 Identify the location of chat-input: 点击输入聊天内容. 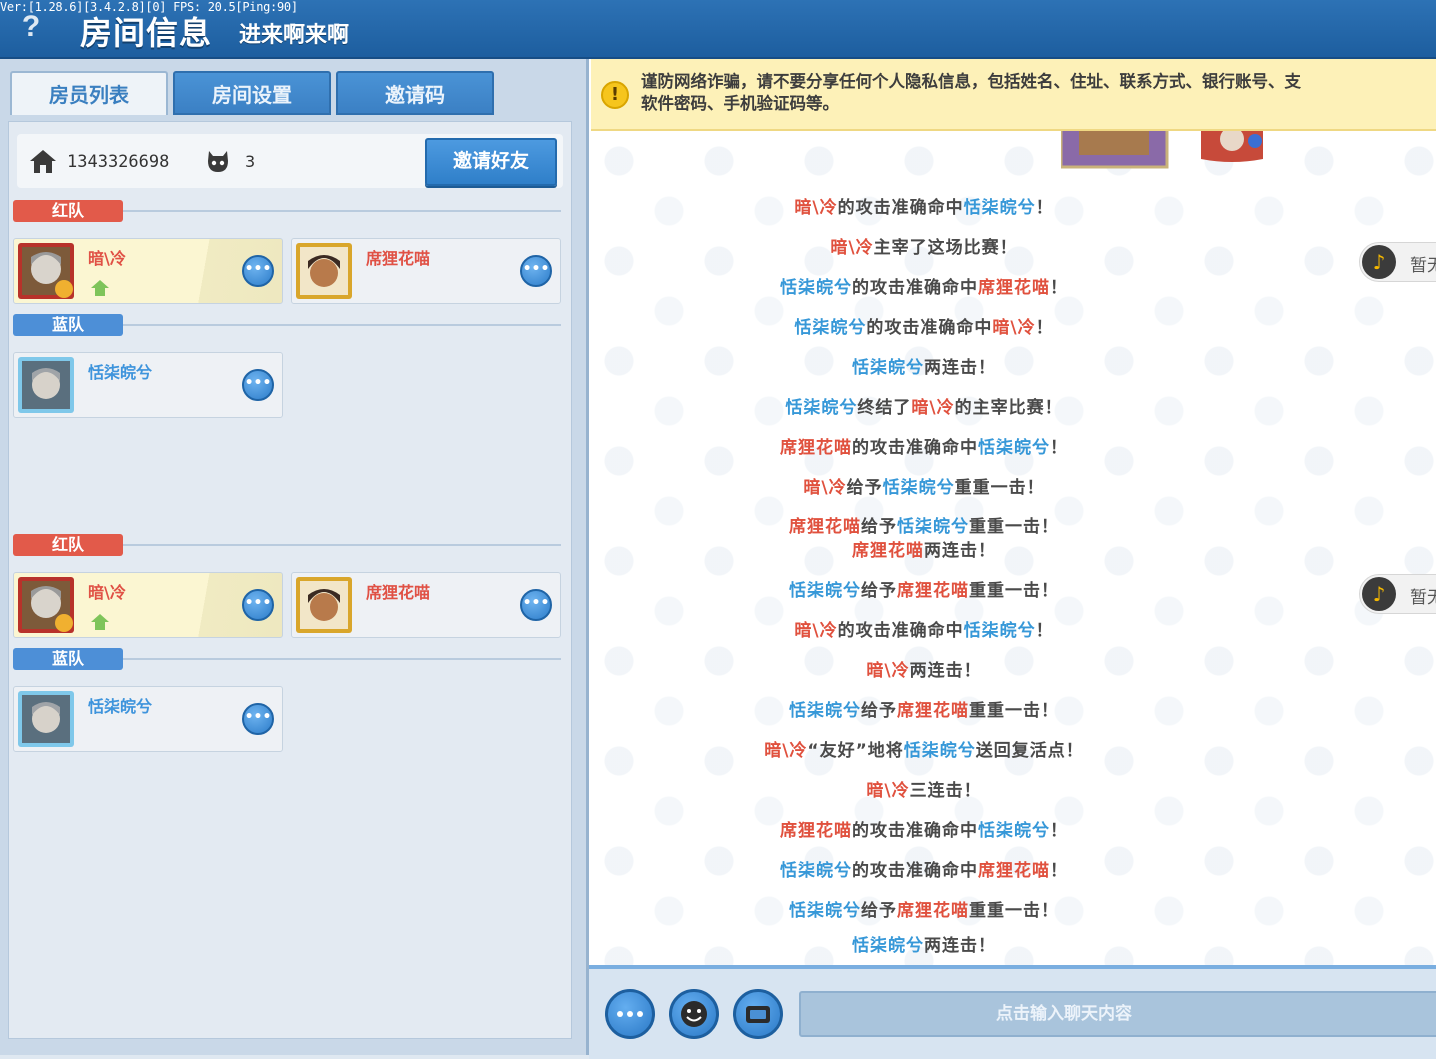
(1117, 1014).